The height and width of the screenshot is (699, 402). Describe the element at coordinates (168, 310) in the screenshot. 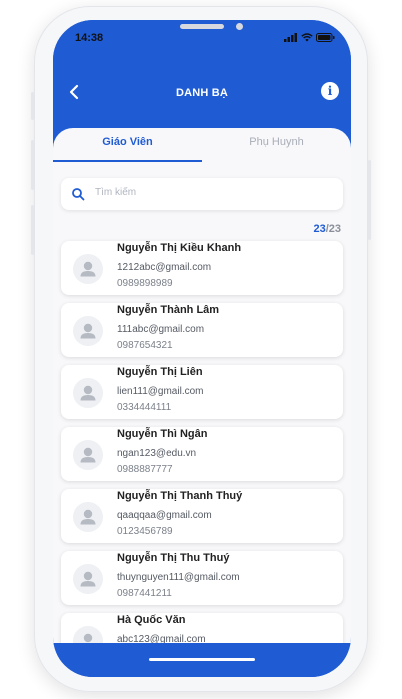

I see `contact-name: Nguyễn Thành Lâm` at that location.